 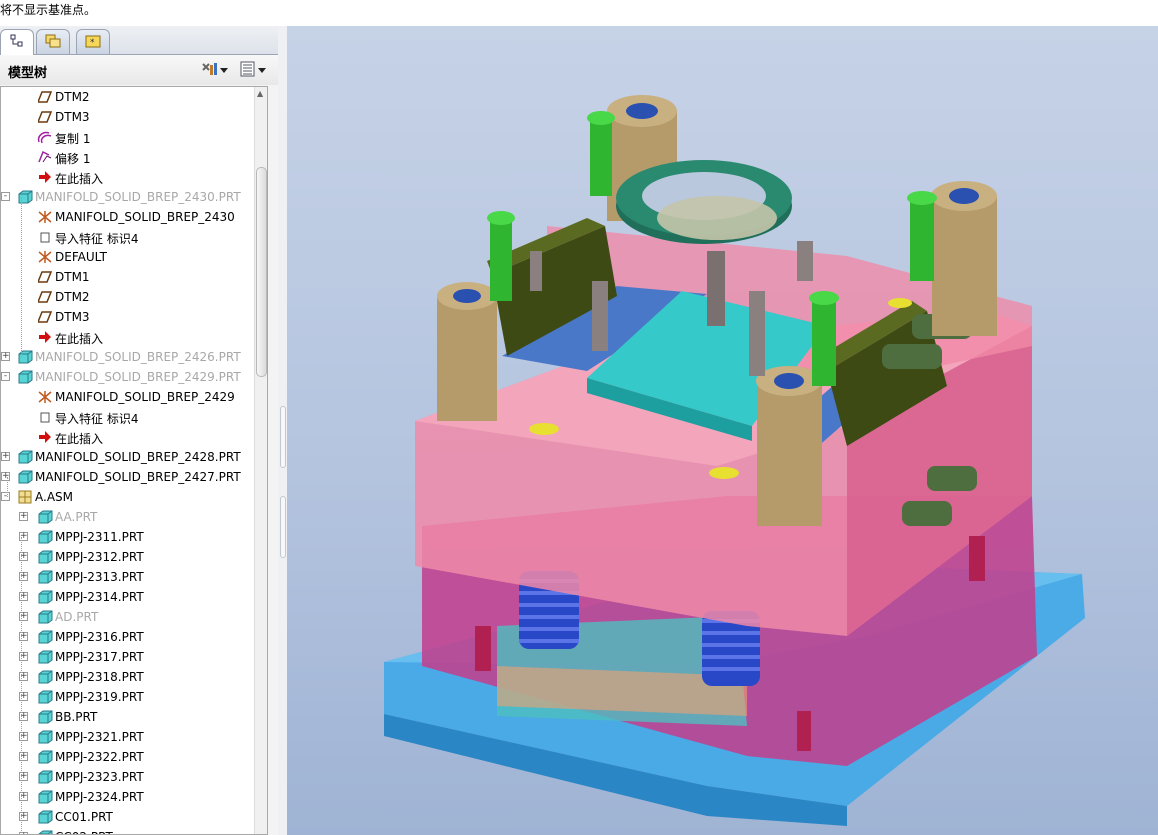 What do you see at coordinates (261, 272) in the screenshot?
I see `scroll-thumb` at bounding box center [261, 272].